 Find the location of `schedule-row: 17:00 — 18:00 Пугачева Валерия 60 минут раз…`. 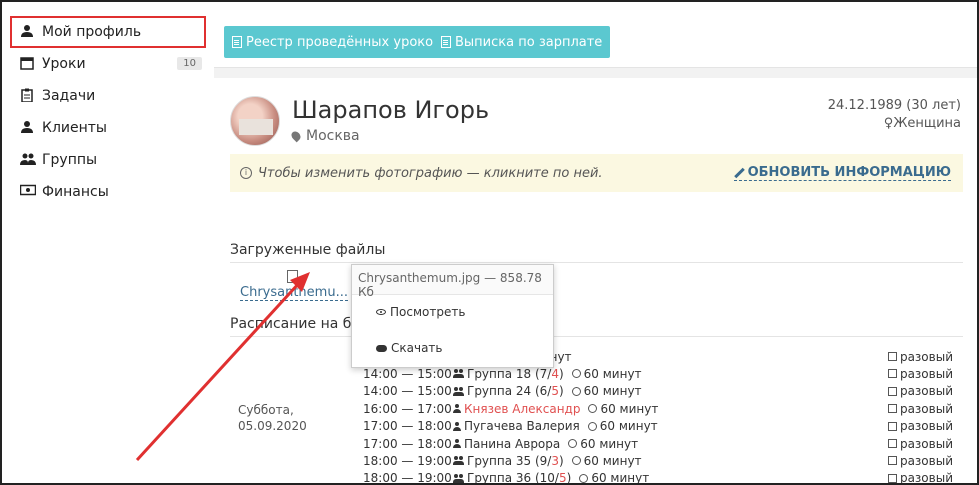

schedule-row: 17:00 — 18:00 Пугачева Валерия 60 минут раз… is located at coordinates (658, 426).